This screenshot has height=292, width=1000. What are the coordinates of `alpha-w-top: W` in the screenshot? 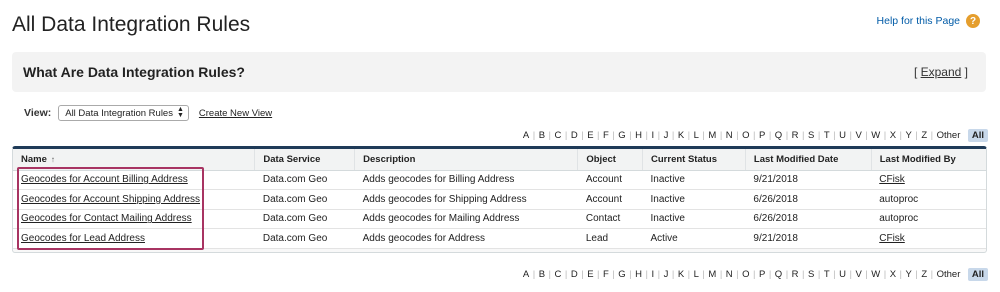 It's located at (876, 135).